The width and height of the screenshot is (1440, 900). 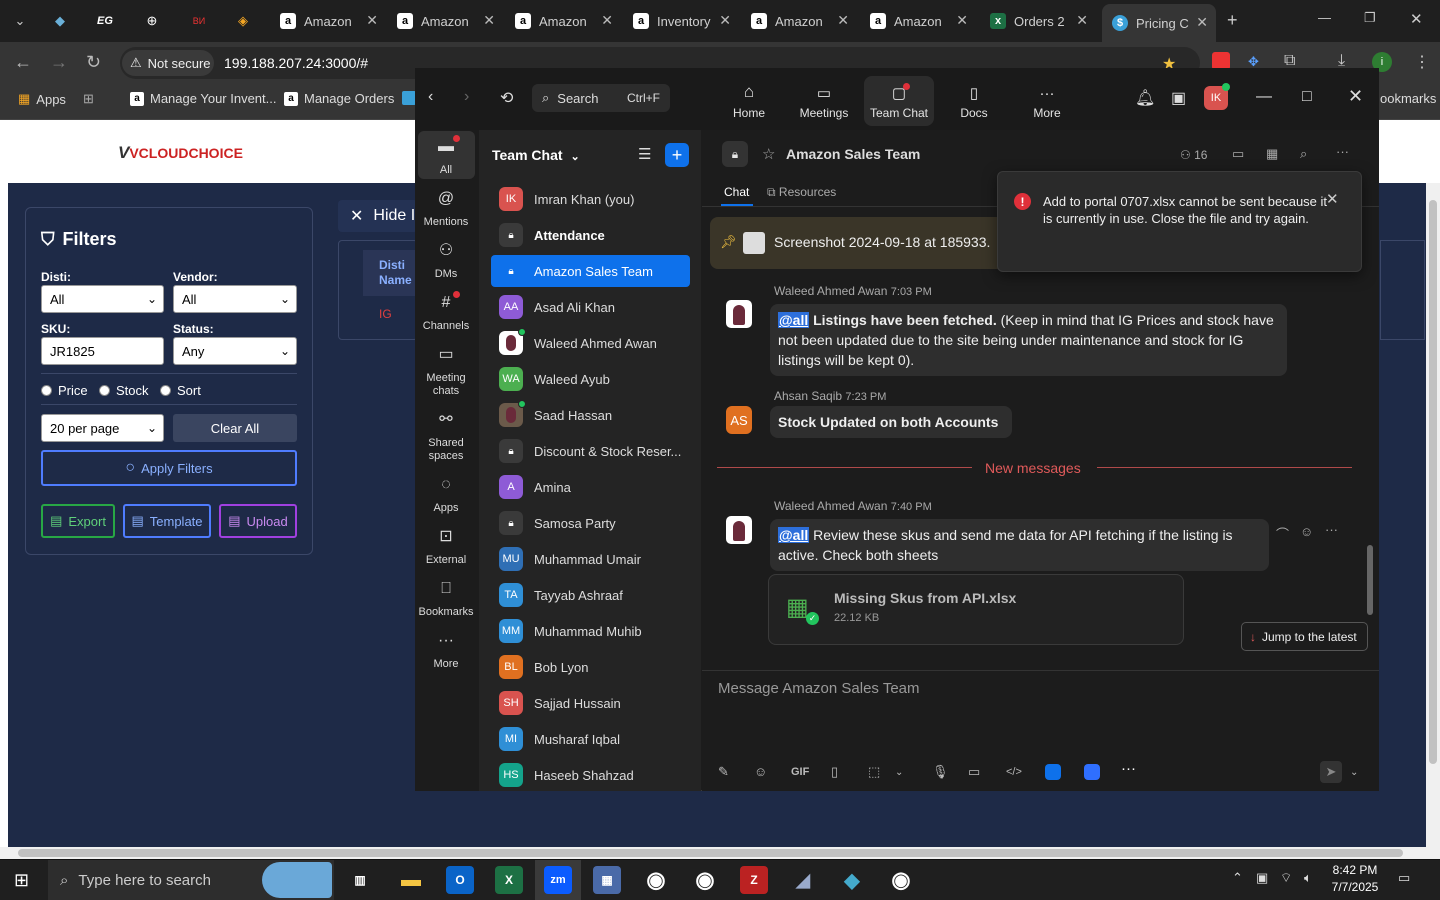 What do you see at coordinates (235, 351) in the screenshot?
I see `status-select: Any ⌄` at bounding box center [235, 351].